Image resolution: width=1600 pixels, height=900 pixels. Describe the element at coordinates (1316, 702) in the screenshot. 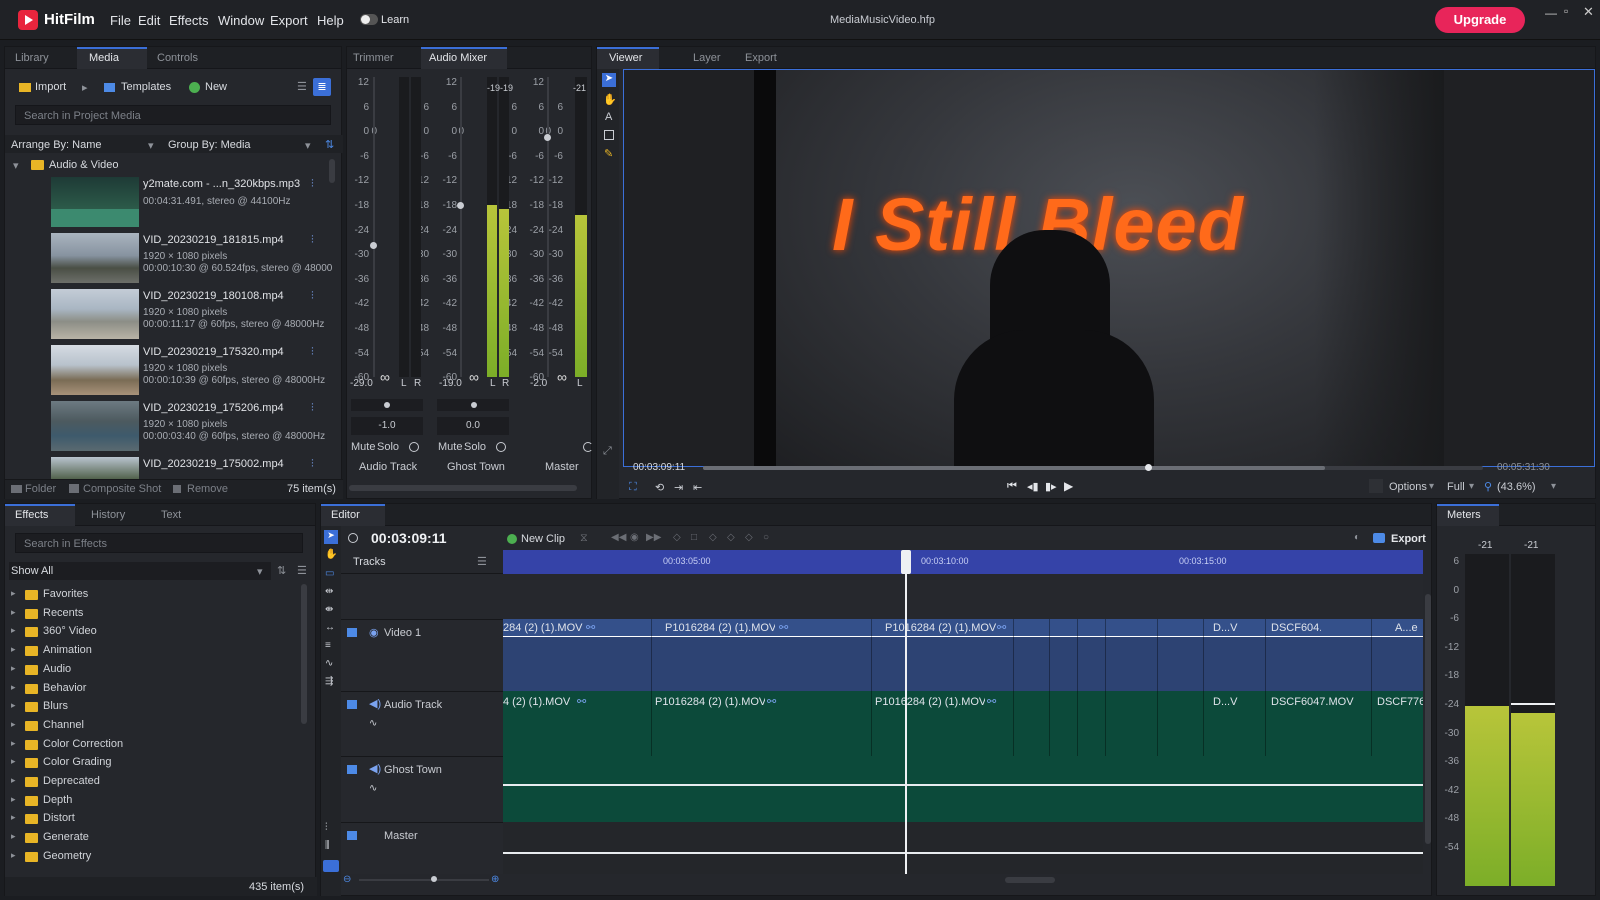

I see `audio-clip: DSCF6047.MOV` at that location.